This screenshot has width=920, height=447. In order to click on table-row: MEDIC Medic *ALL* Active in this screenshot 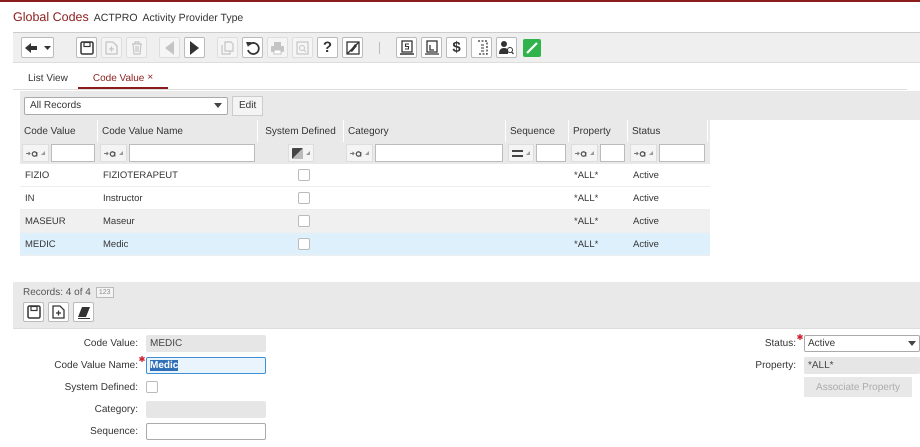, I will do `click(365, 244)`.